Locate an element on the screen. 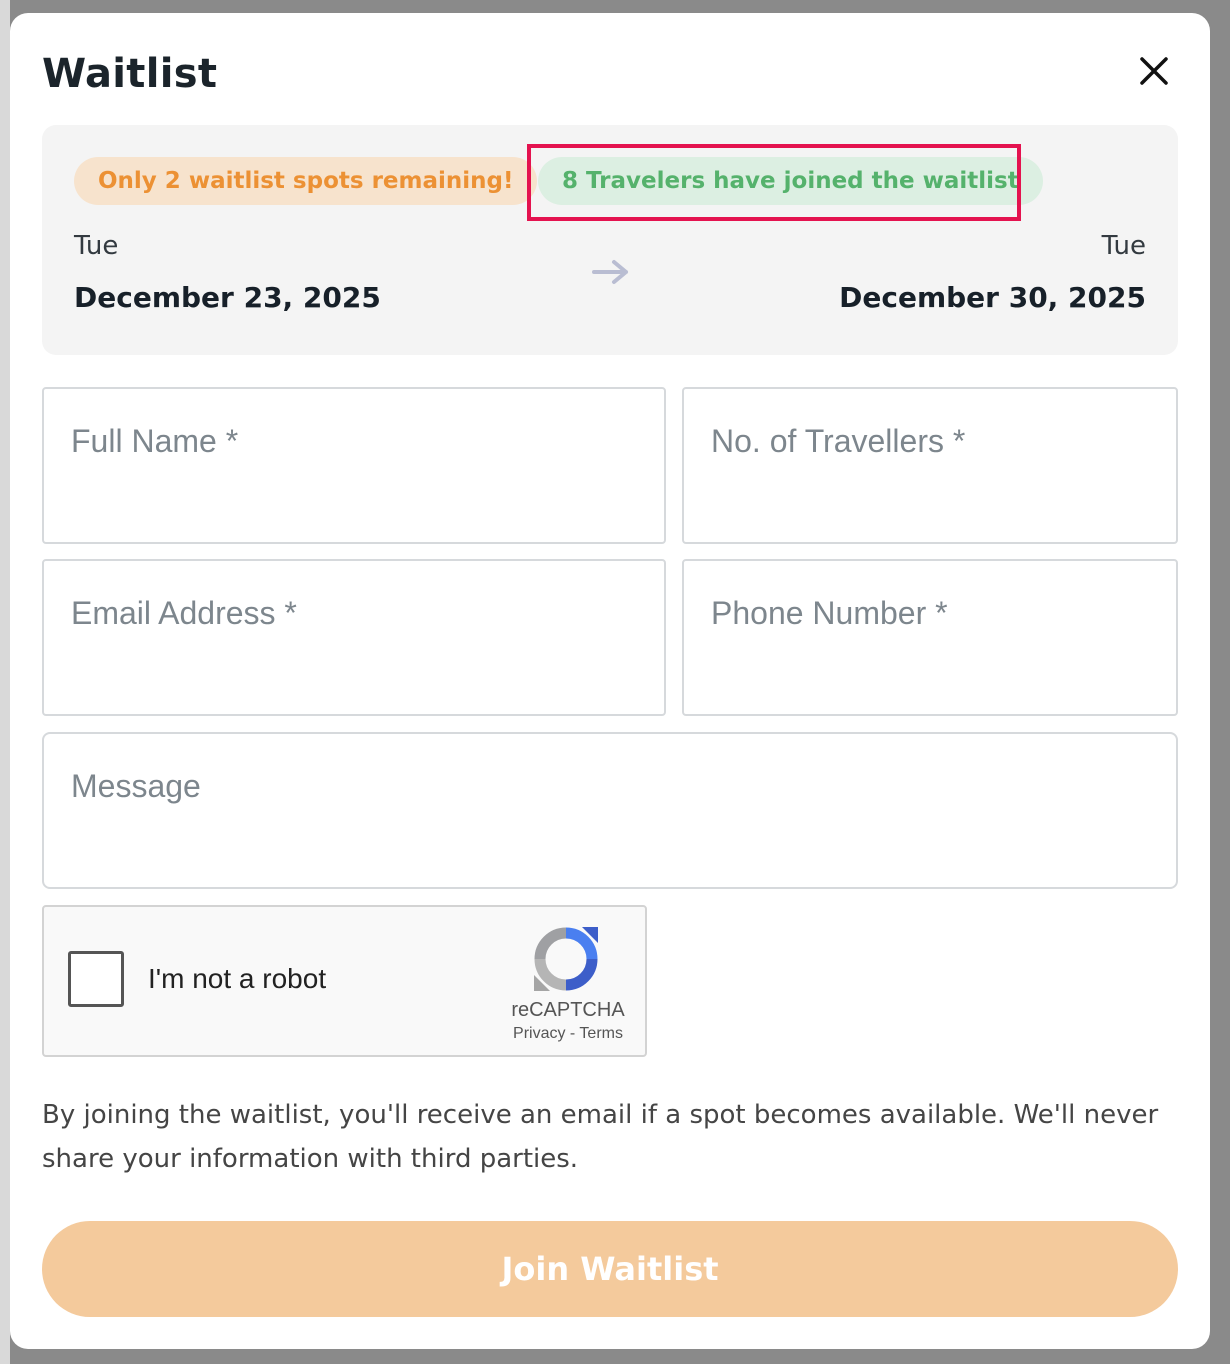 This screenshot has width=1230, height=1364. recaptcha-checkbox is located at coordinates (96, 979).